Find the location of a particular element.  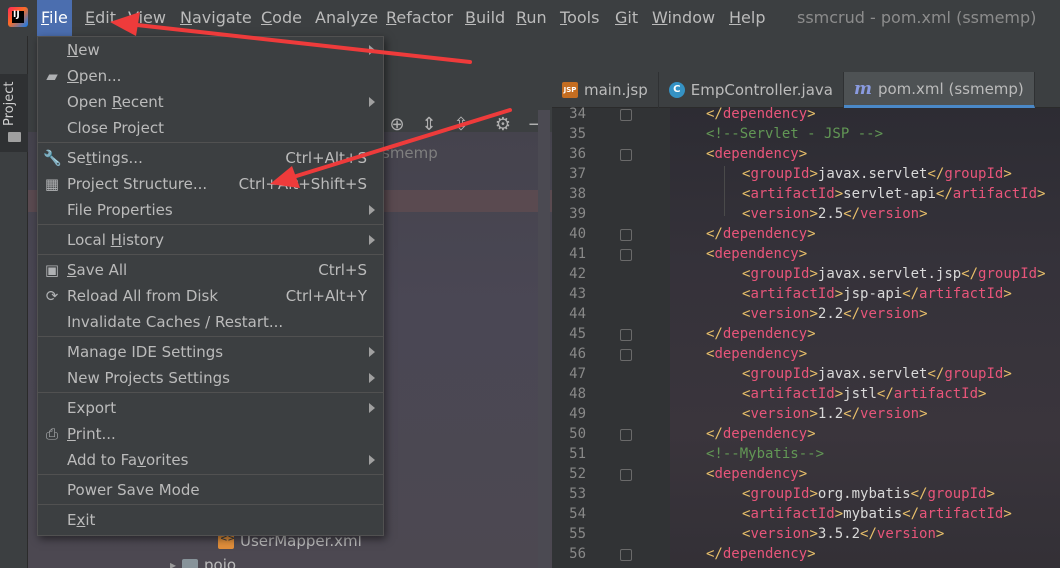

chevron-right-icon: ▸ is located at coordinates (173, 563).